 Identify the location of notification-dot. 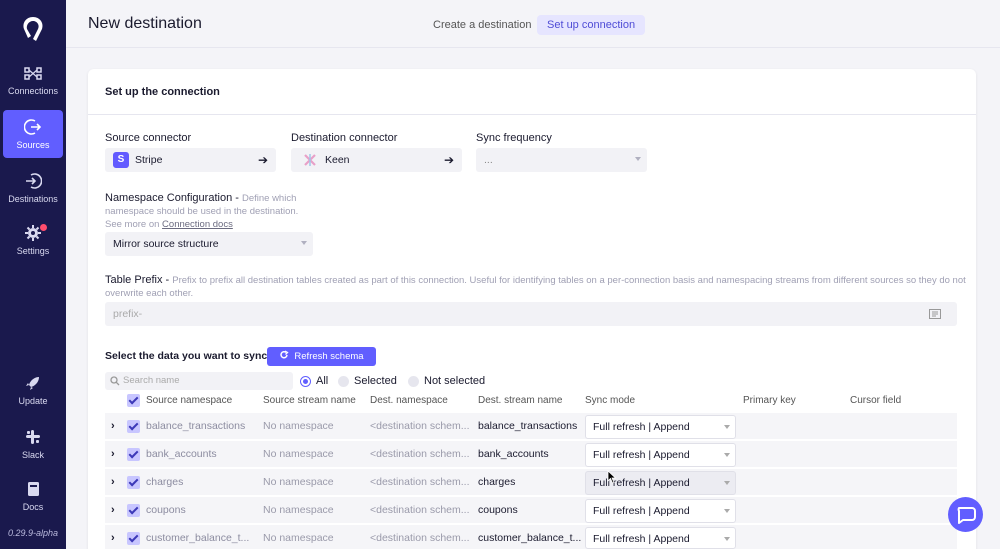
(43, 227).